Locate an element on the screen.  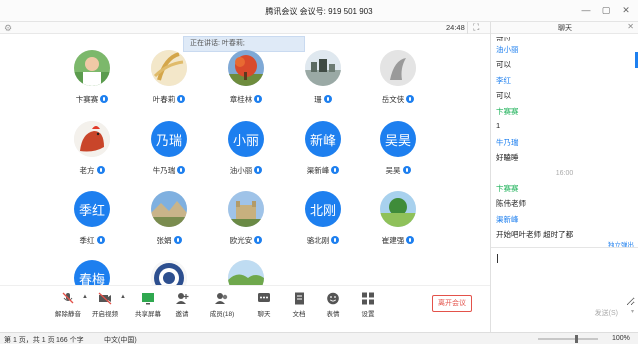
participant-name: 崔建强 is located at coordinates (398, 240).